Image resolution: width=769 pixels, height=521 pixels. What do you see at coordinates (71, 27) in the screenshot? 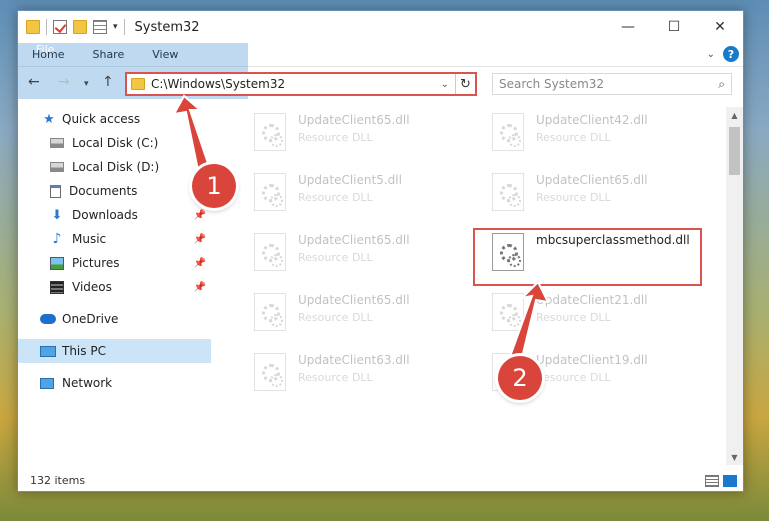
I see `quick-access-toolbar: ▾` at bounding box center [71, 27].